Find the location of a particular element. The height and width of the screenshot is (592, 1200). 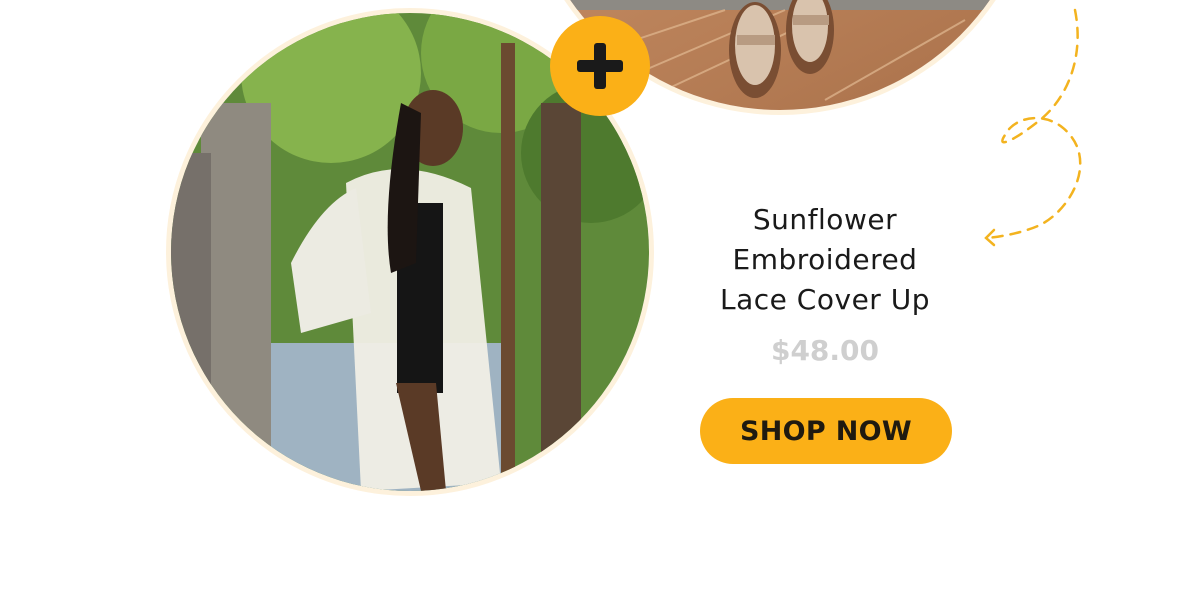

shop-now-button: SHOP NOW is located at coordinates (826, 431).